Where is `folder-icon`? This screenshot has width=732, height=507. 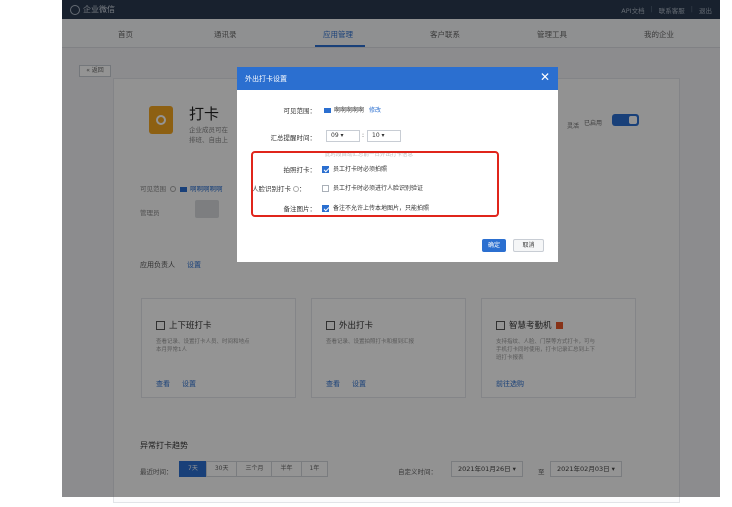 folder-icon is located at coordinates (327, 110).